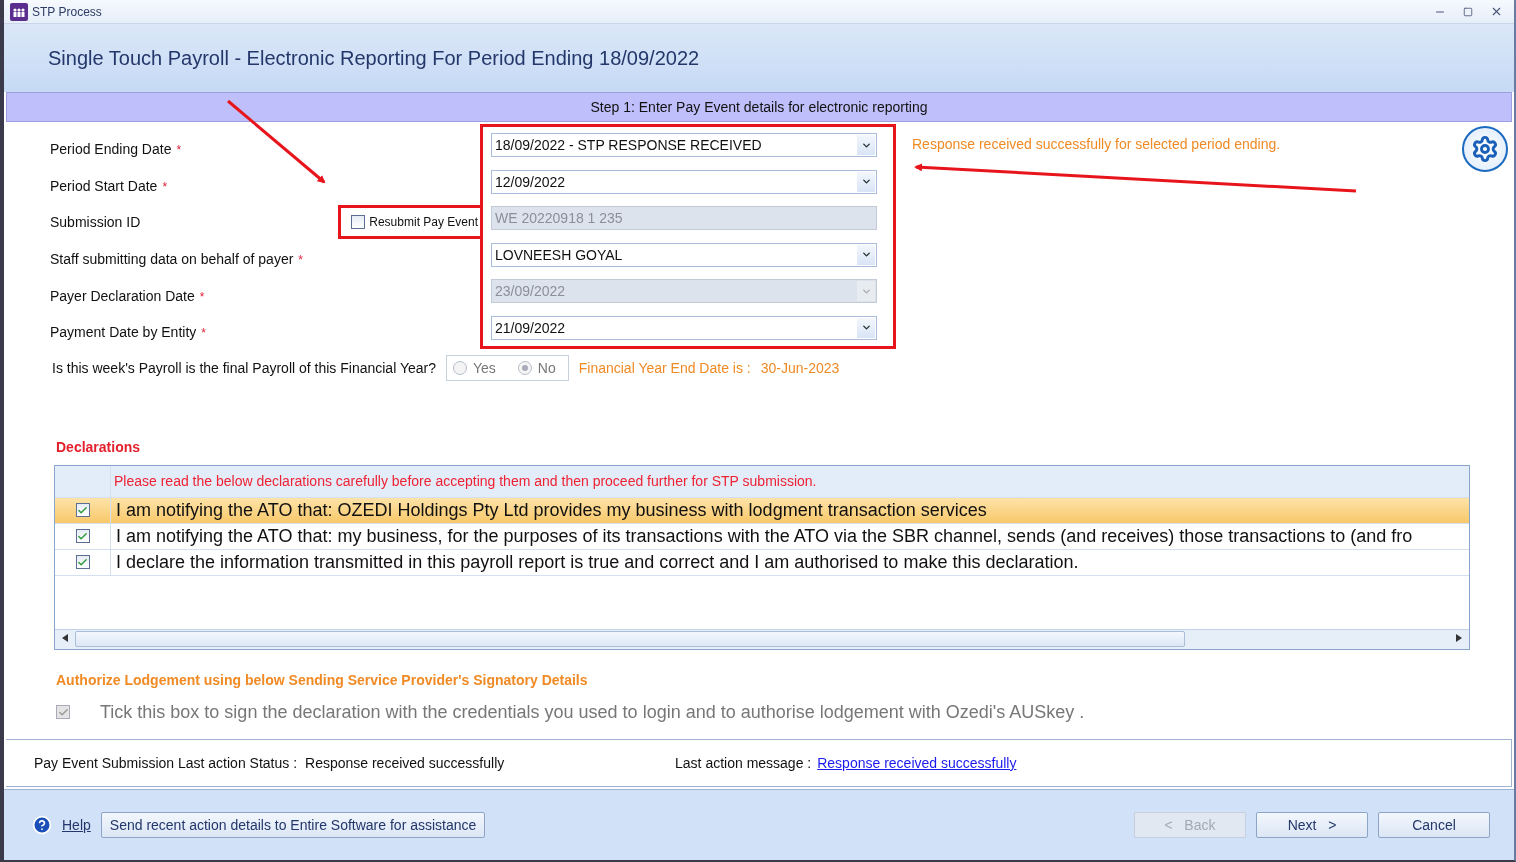  What do you see at coordinates (166, 762) in the screenshot?
I see `status-label: Pay Event Submission Last action Status :` at bounding box center [166, 762].